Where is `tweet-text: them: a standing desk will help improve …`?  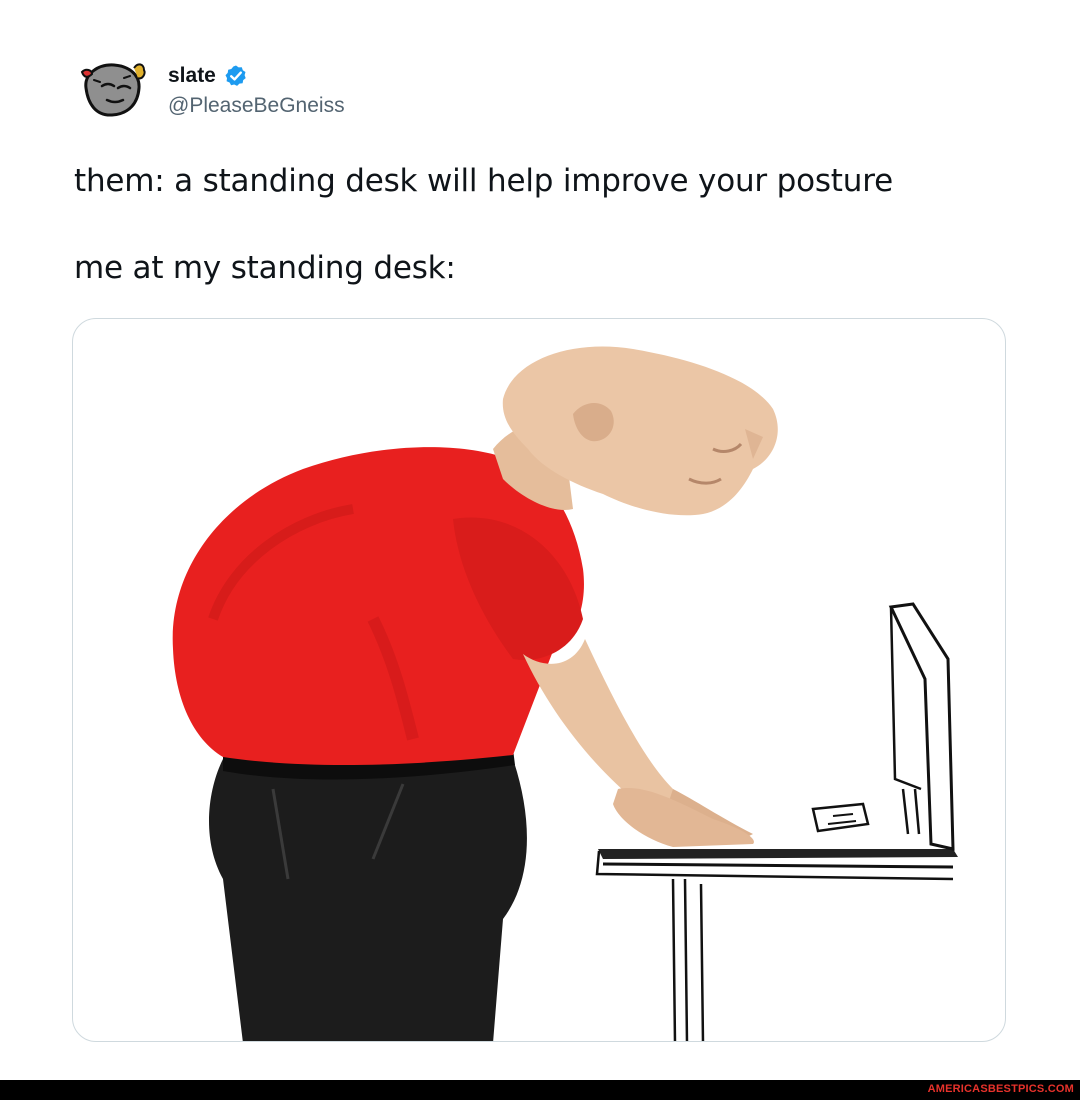 tweet-text: them: a standing desk will help improve … is located at coordinates (544, 224).